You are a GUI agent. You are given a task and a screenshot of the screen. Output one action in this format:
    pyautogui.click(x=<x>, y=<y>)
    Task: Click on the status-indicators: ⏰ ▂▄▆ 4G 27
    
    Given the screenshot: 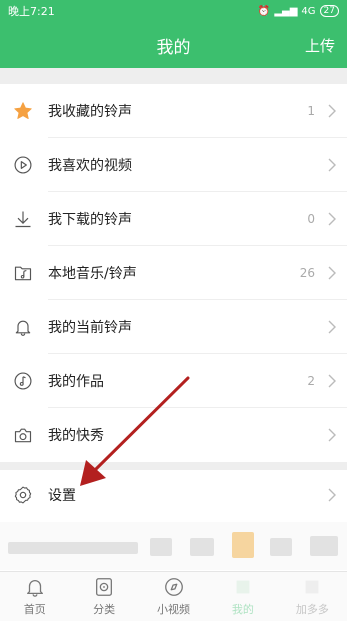 What is the action you would take?
    pyautogui.click(x=298, y=11)
    